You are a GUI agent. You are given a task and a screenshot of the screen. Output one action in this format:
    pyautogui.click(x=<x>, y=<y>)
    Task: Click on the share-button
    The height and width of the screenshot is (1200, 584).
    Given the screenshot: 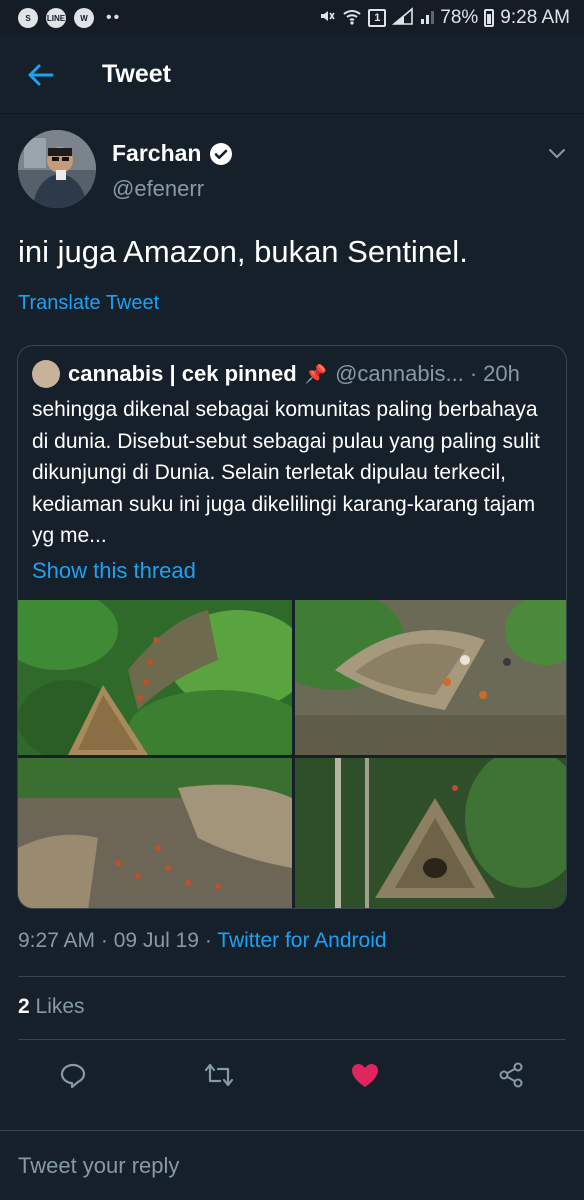 What is the action you would take?
    pyautogui.click(x=511, y=1075)
    